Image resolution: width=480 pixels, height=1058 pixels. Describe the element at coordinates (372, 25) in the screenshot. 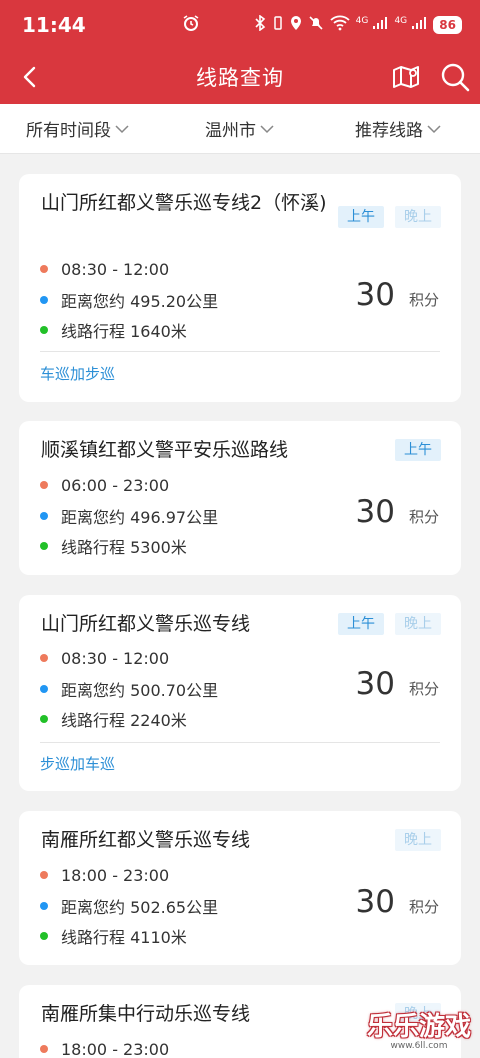

I see `signal-1-icon: 4G` at that location.